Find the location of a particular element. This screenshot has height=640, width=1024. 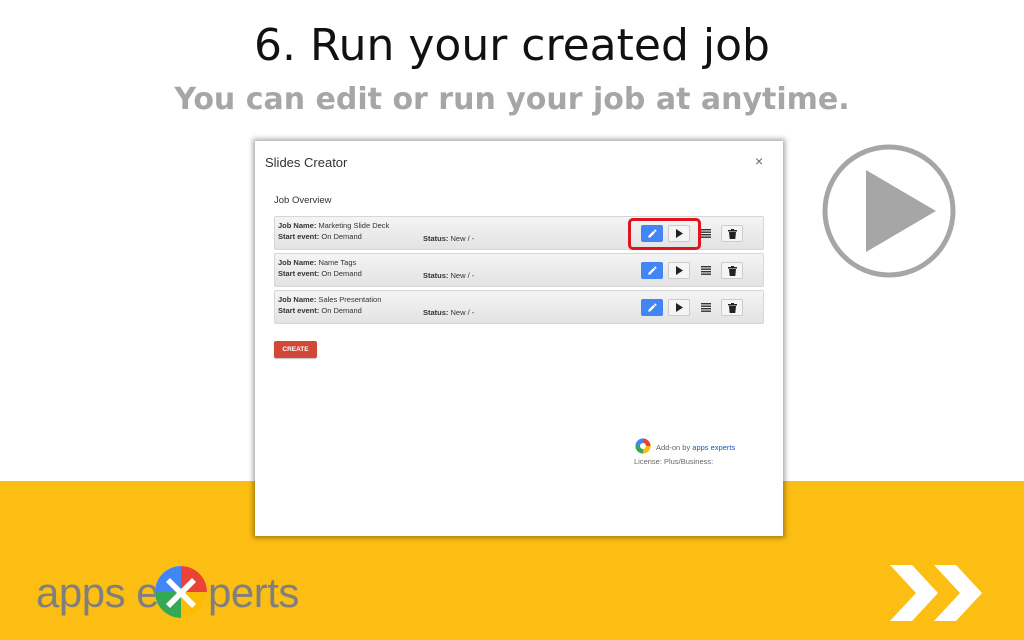

addon-credit: Add-on by apps experts is located at coordinates (696, 447).